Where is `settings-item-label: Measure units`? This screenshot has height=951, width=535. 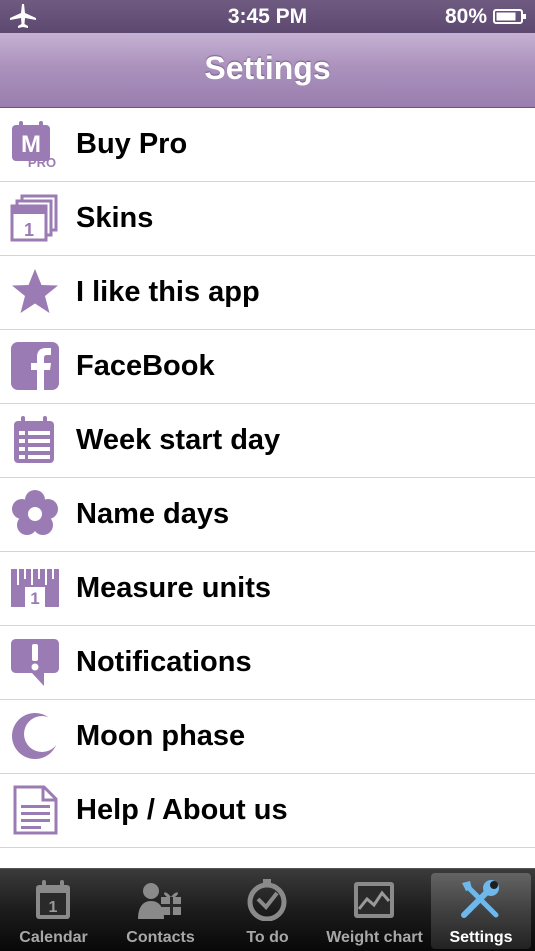 settings-item-label: Measure units is located at coordinates (173, 588).